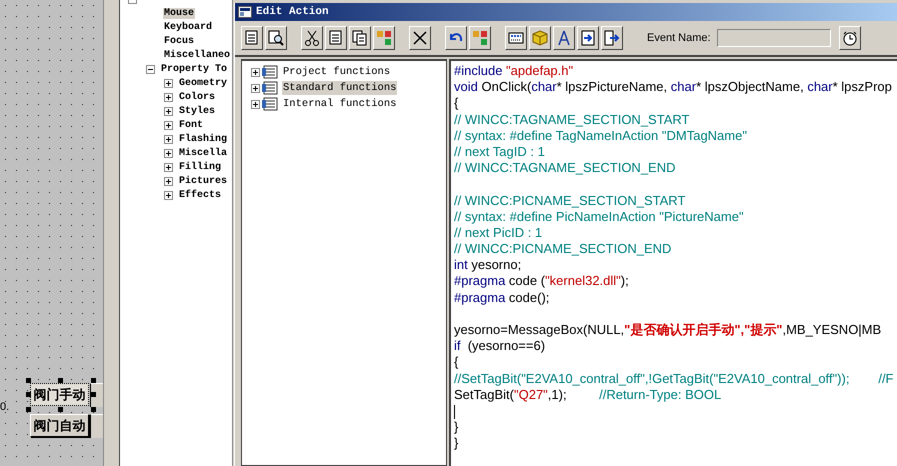  Describe the element at coordinates (245, 12) in the screenshot. I see `window-icon` at that location.